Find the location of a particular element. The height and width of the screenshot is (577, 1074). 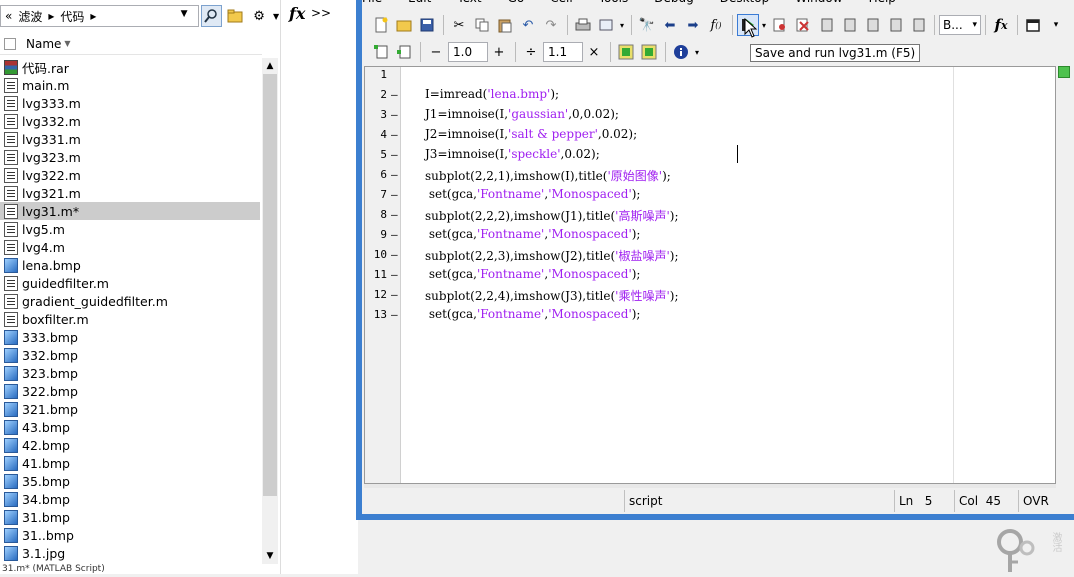

file-list-item: 322.bmp is located at coordinates (130, 391).